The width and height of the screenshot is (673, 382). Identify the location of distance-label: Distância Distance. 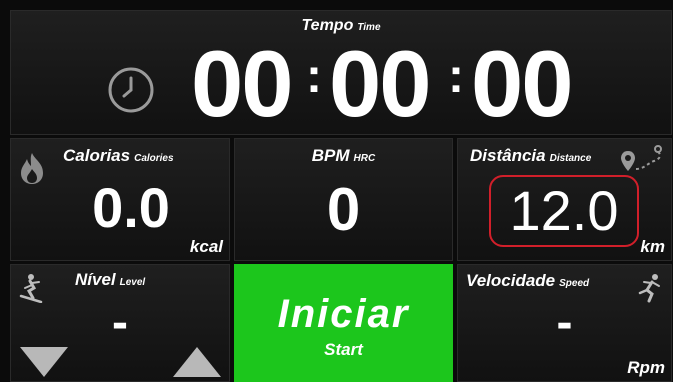
(530, 156).